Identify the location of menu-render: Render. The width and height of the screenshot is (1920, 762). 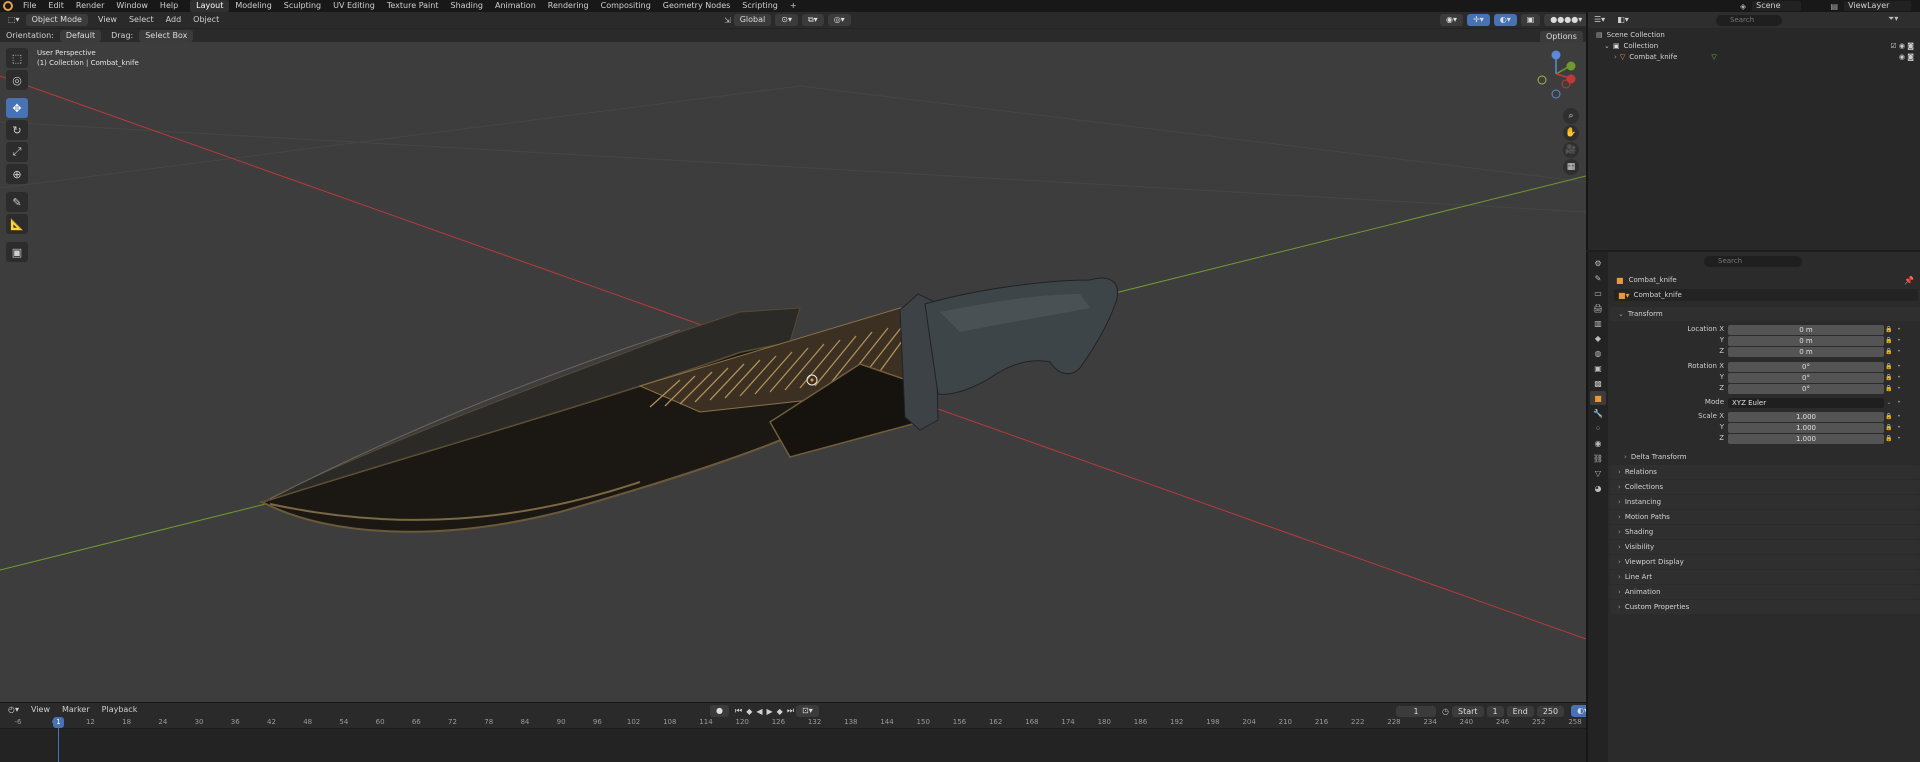
(90, 6).